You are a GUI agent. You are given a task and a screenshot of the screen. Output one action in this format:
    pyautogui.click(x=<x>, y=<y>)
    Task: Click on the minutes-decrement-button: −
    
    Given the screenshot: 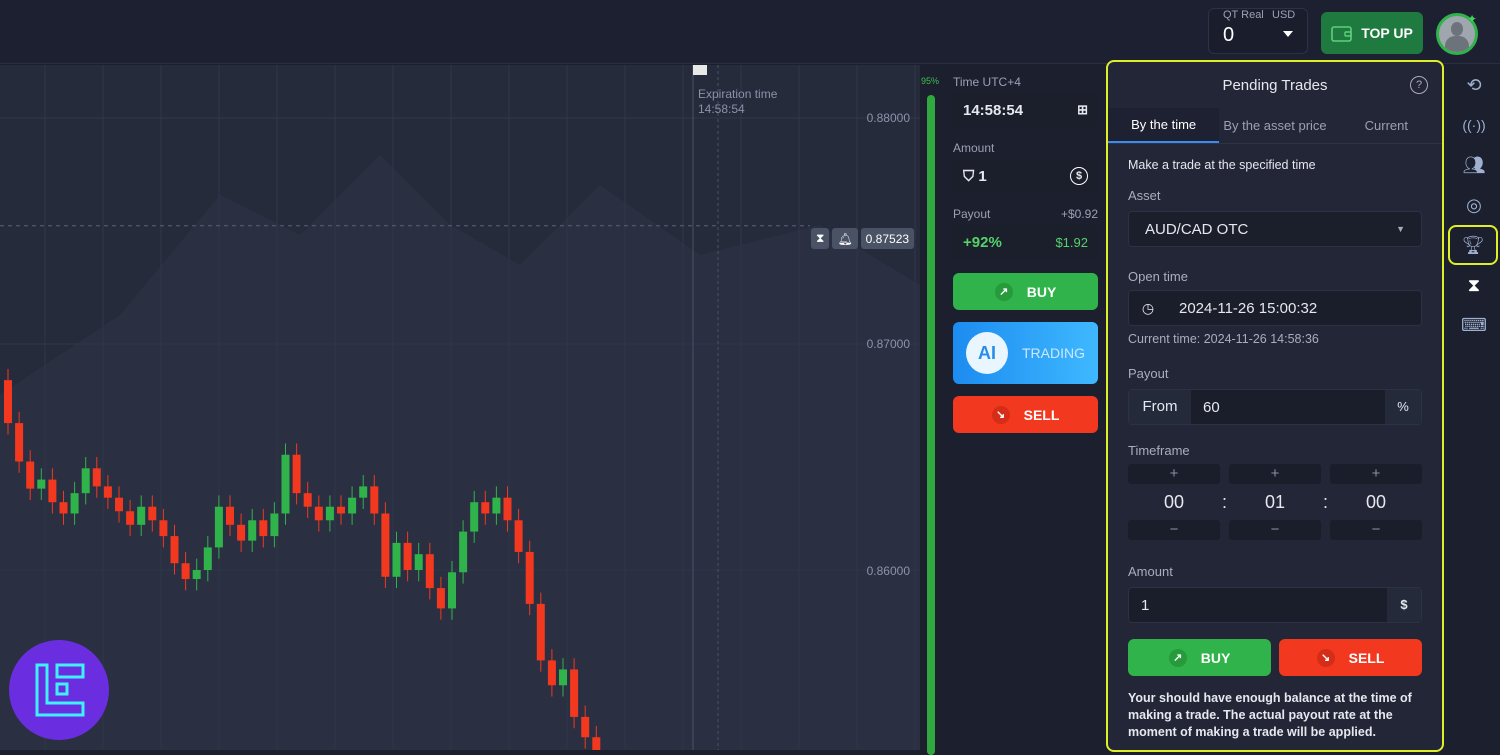 What is the action you would take?
    pyautogui.click(x=1274, y=530)
    